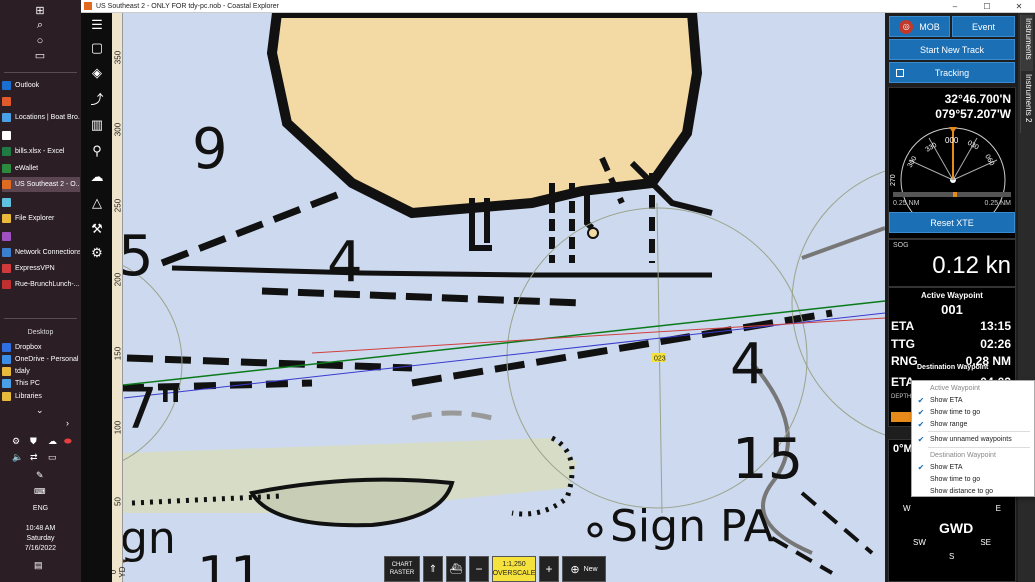 Image resolution: width=1035 pixels, height=582 pixels. What do you see at coordinates (68, 441) in the screenshot?
I see `tray-notify-icon: ⬬` at bounding box center [68, 441].